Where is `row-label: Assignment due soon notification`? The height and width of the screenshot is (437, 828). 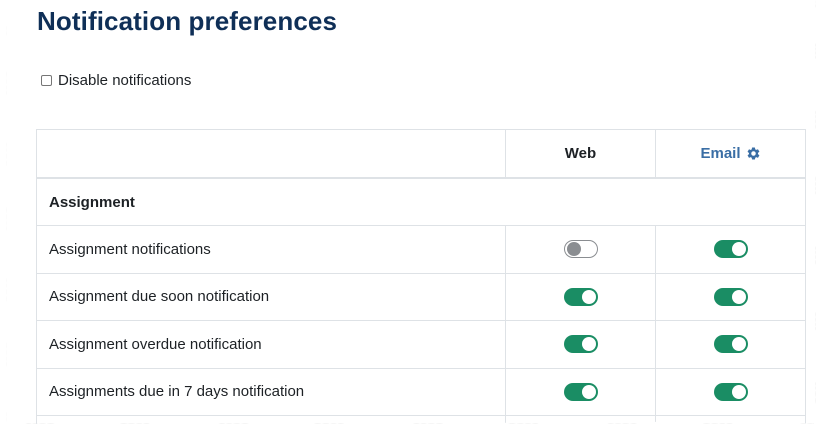 row-label: Assignment due soon notification is located at coordinates (271, 296).